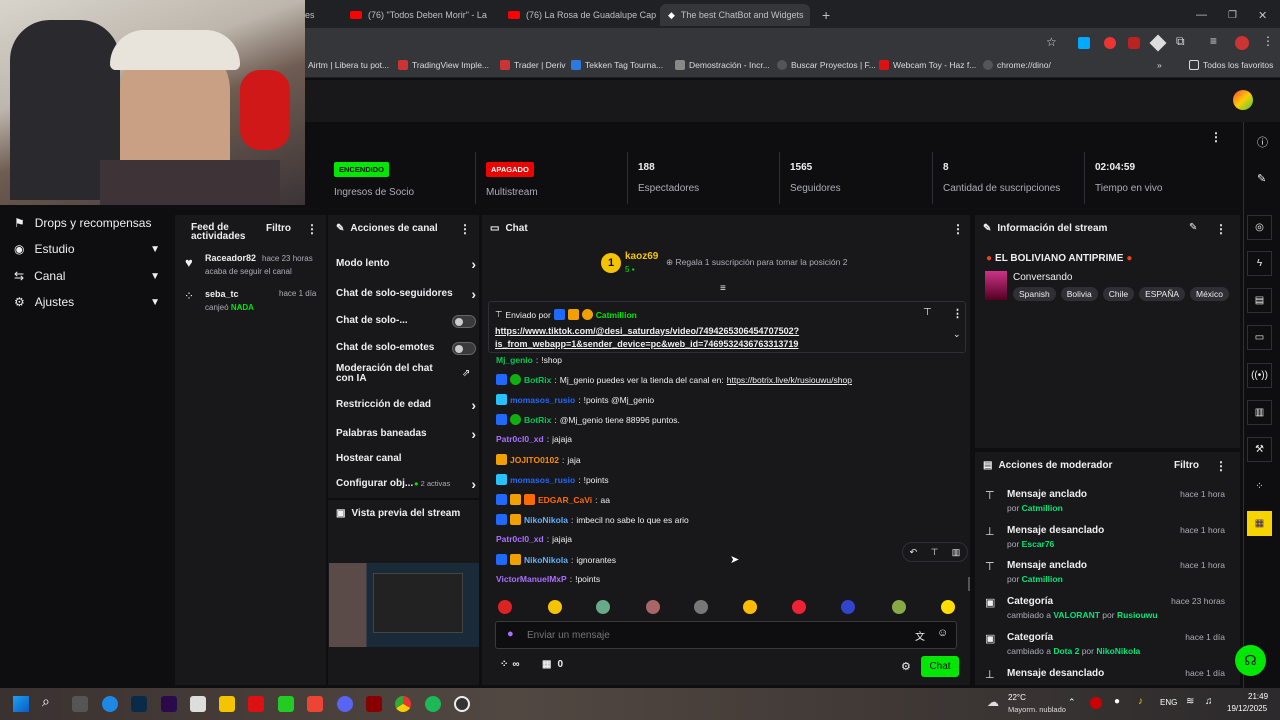  What do you see at coordinates (464, 348) in the screenshot?
I see `emote-only-toggle` at bounding box center [464, 348].